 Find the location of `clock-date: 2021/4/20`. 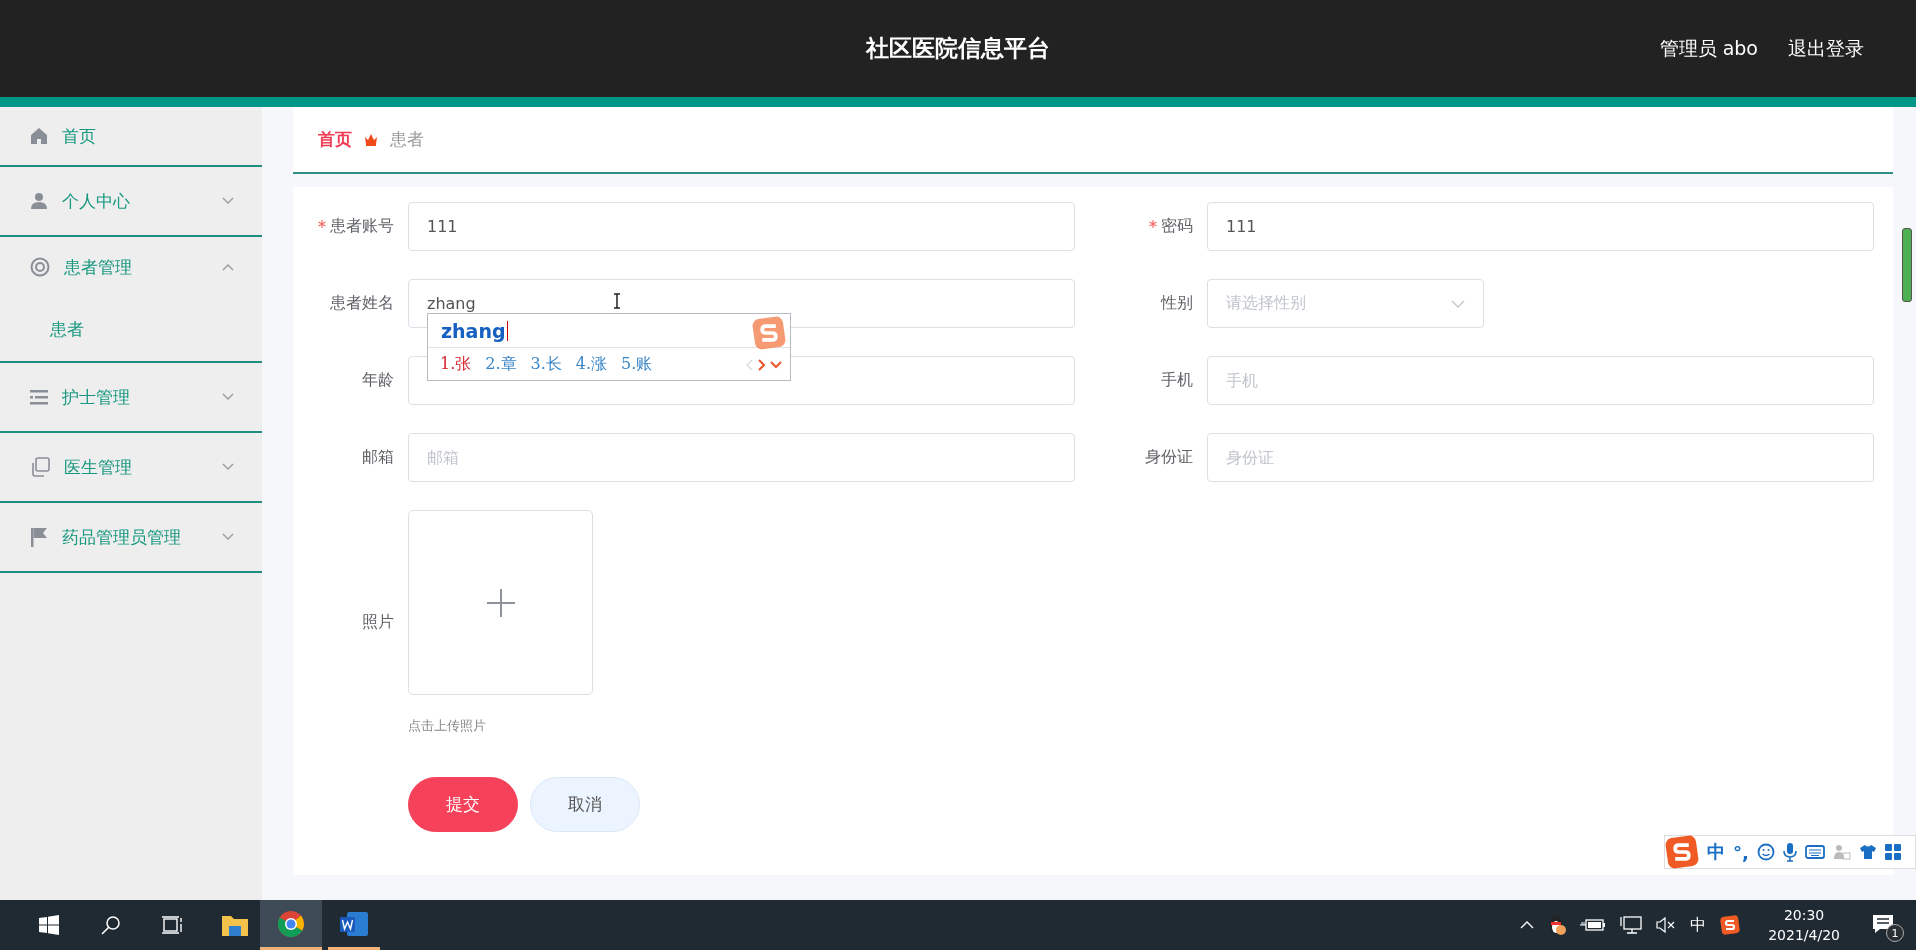

clock-date: 2021/4/20 is located at coordinates (1804, 935).